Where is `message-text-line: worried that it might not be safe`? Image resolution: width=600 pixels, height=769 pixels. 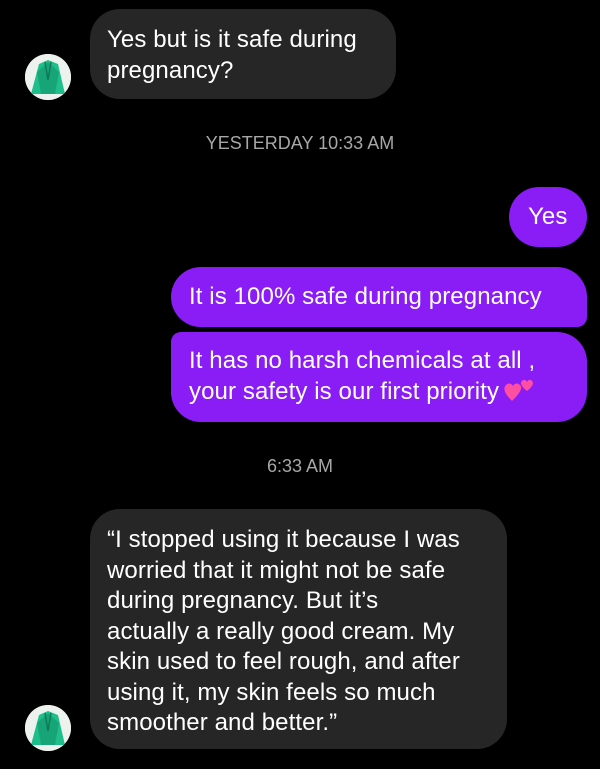
message-text-line: worried that it might not be safe is located at coordinates (276, 570).